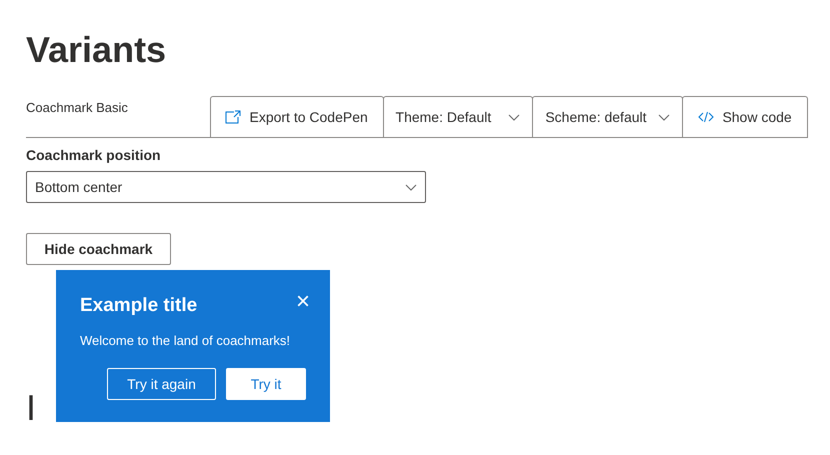 The image size is (830, 455). Describe the element at coordinates (297, 116) in the screenshot. I see `export-button: Export to CodePen` at that location.